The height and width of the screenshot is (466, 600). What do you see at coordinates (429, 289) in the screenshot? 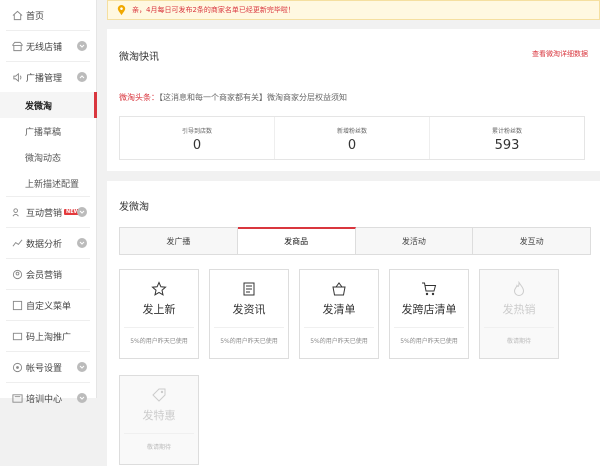
I see `cart-icon` at bounding box center [429, 289].